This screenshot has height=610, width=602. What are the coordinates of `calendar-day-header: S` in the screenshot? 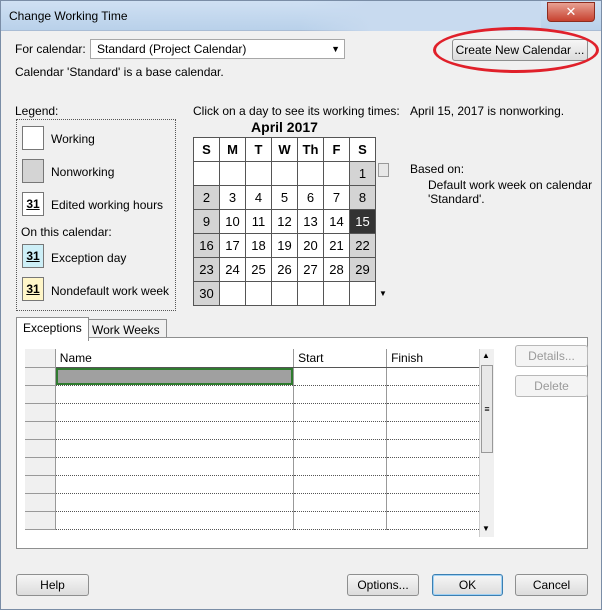 It's located at (206, 149).